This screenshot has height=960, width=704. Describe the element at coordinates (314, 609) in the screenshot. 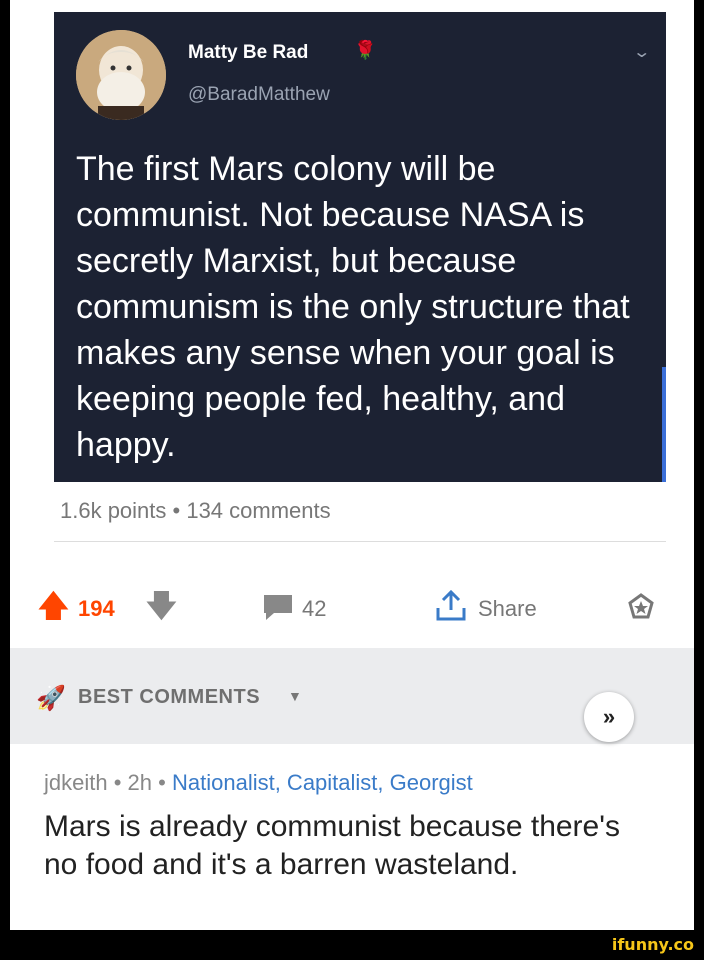

I see `comment-count: 42` at that location.